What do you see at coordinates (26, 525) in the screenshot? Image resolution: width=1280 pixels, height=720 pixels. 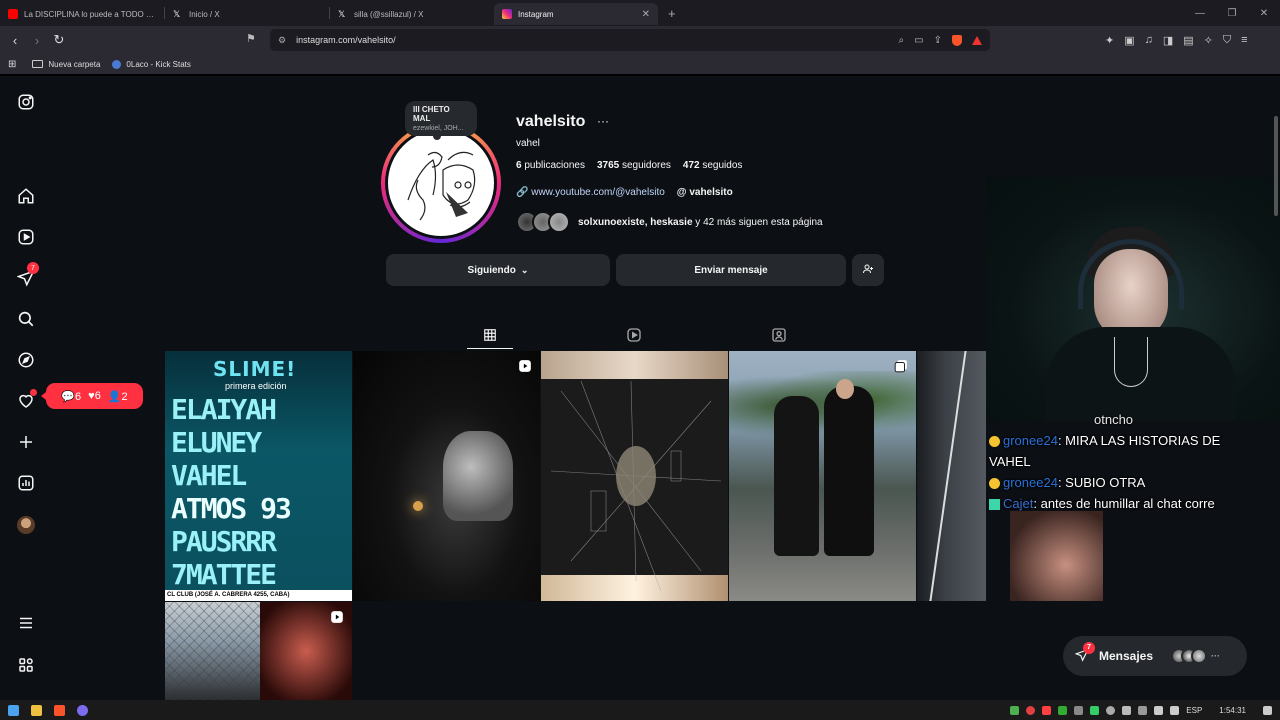 I see `profile-avatar` at bounding box center [26, 525].